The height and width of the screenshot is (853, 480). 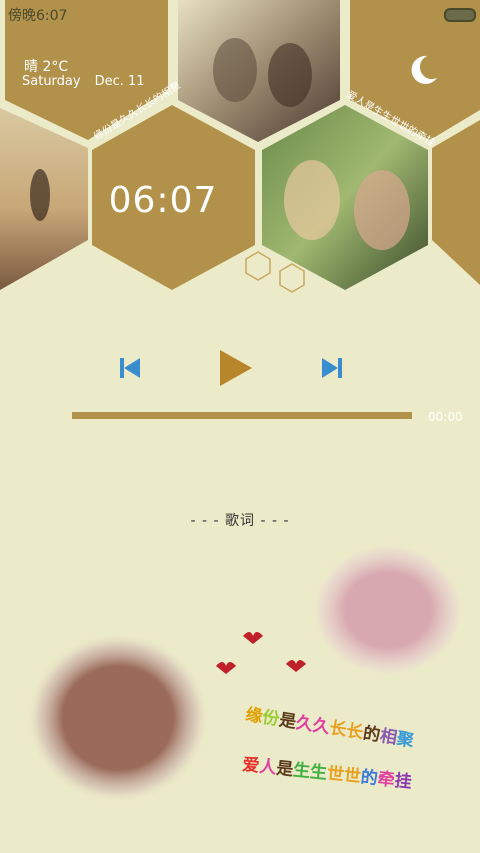 I want to click on weather-condition: 晴, so click(x=31, y=67).